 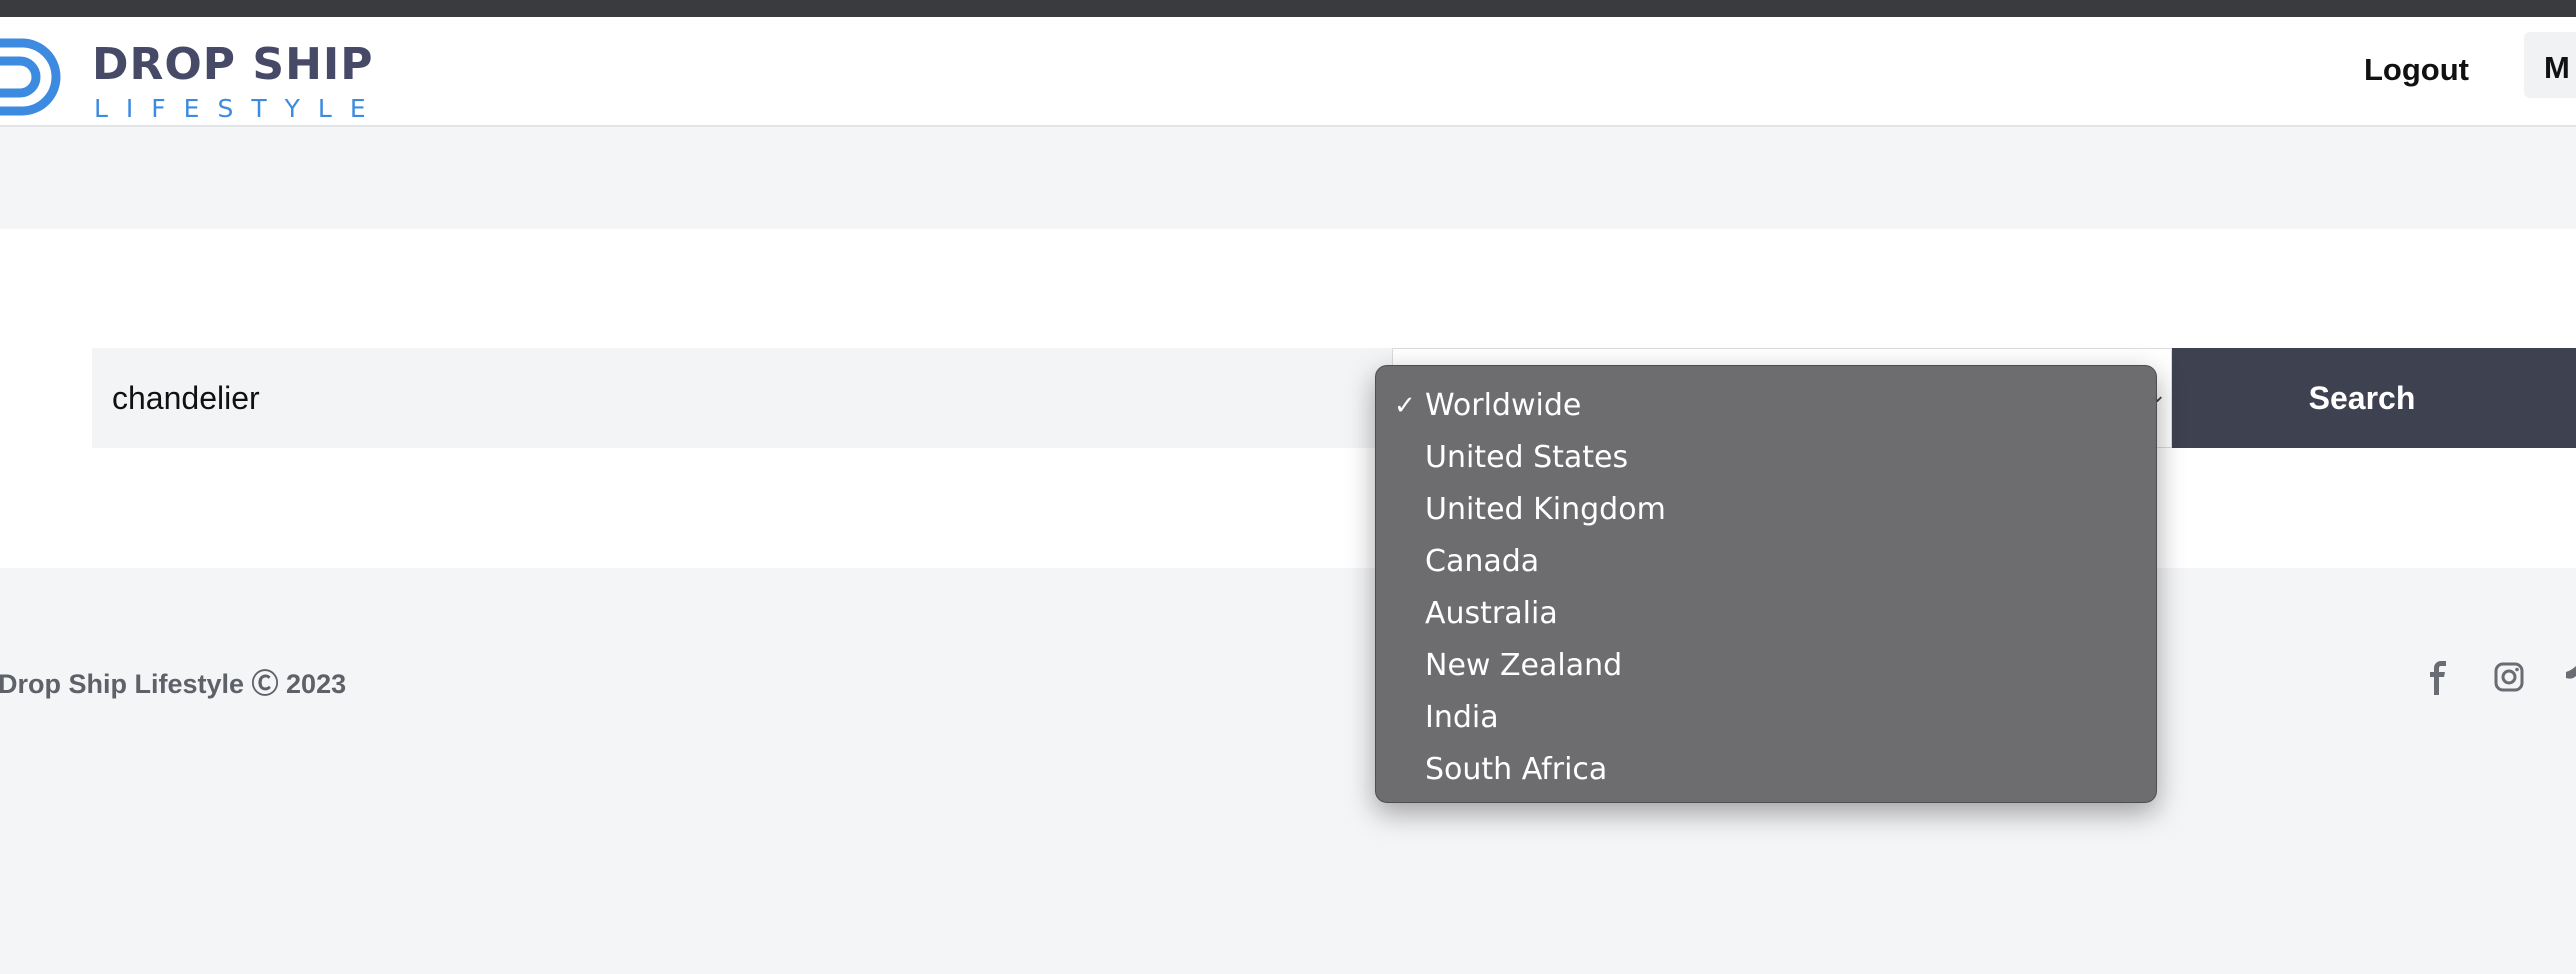 What do you see at coordinates (1766, 614) in the screenshot?
I see `dropdown-option-australia: Australia` at bounding box center [1766, 614].